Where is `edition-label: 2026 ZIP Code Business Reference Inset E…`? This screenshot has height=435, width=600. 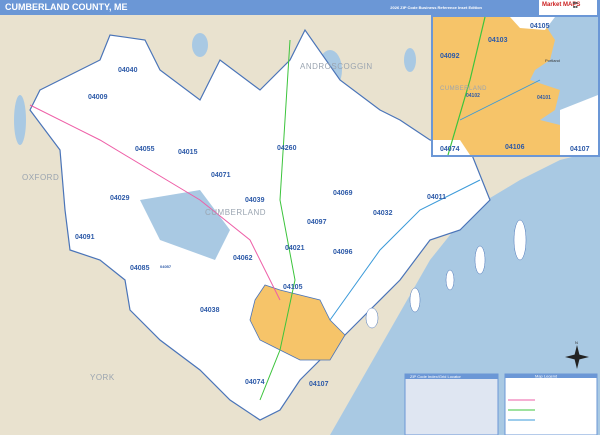 edition-label: 2026 ZIP Code Business Reference Inset E… is located at coordinates (436, 7).